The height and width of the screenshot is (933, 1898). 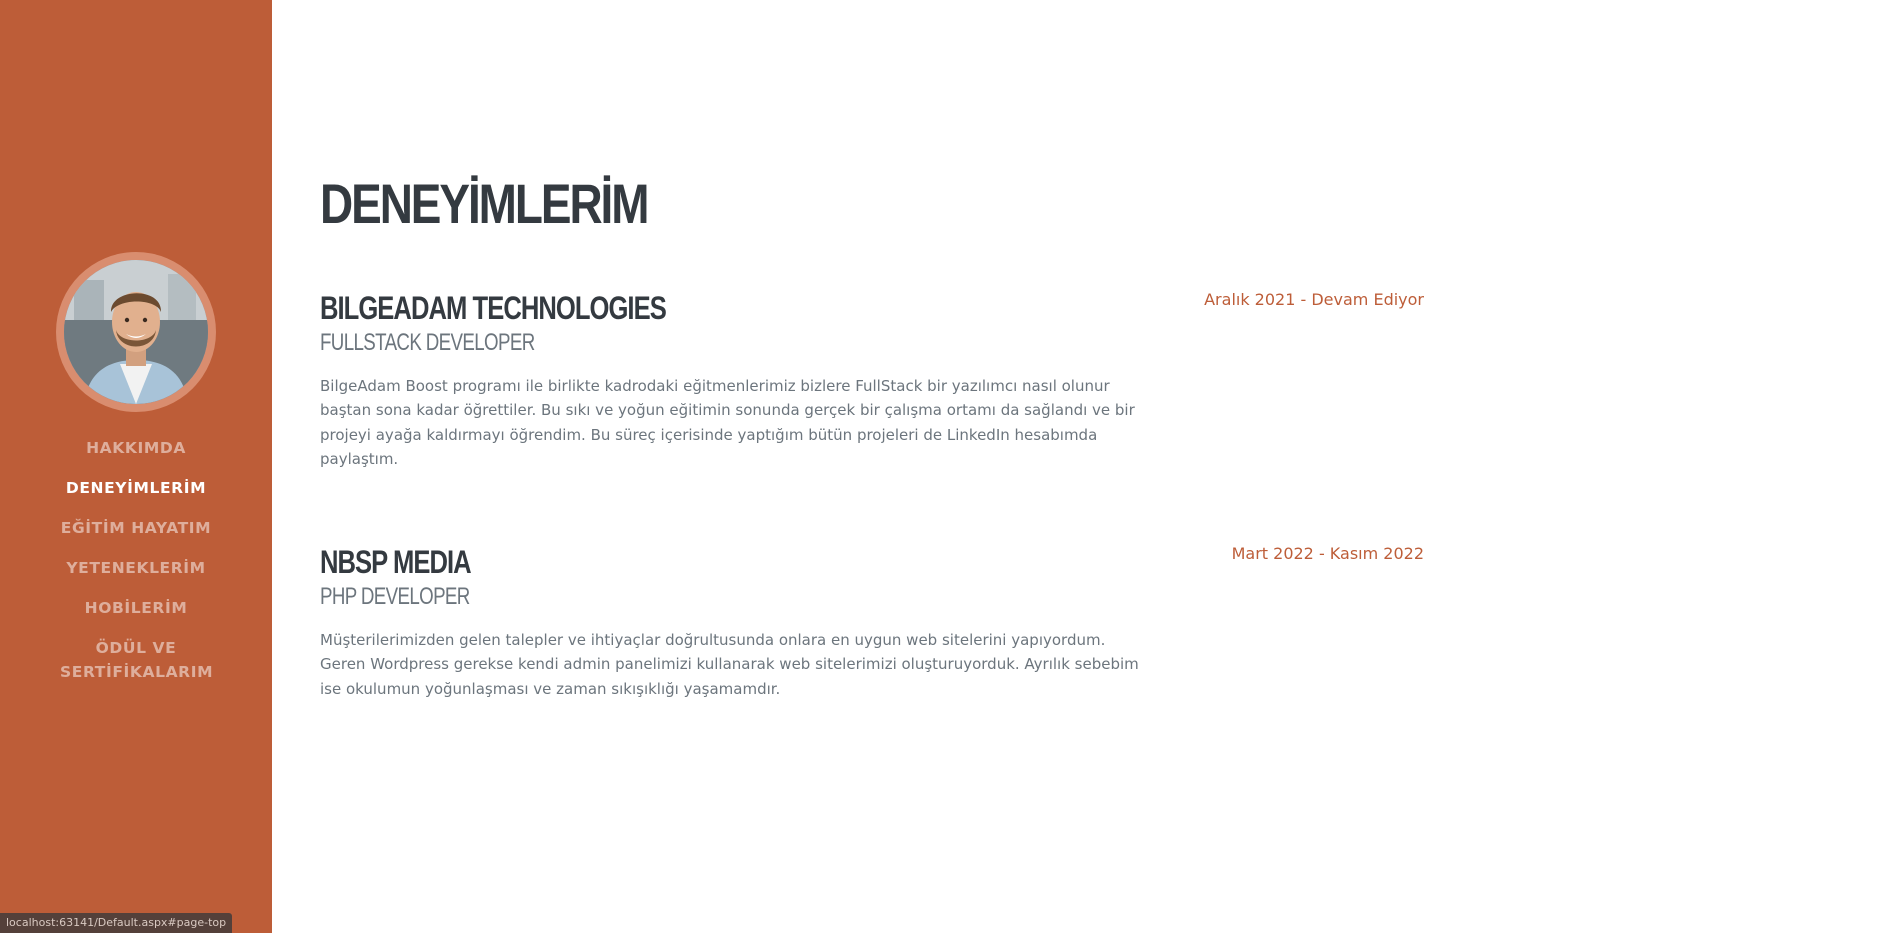 I want to click on profile-avatar-ring, so click(x=136, y=332).